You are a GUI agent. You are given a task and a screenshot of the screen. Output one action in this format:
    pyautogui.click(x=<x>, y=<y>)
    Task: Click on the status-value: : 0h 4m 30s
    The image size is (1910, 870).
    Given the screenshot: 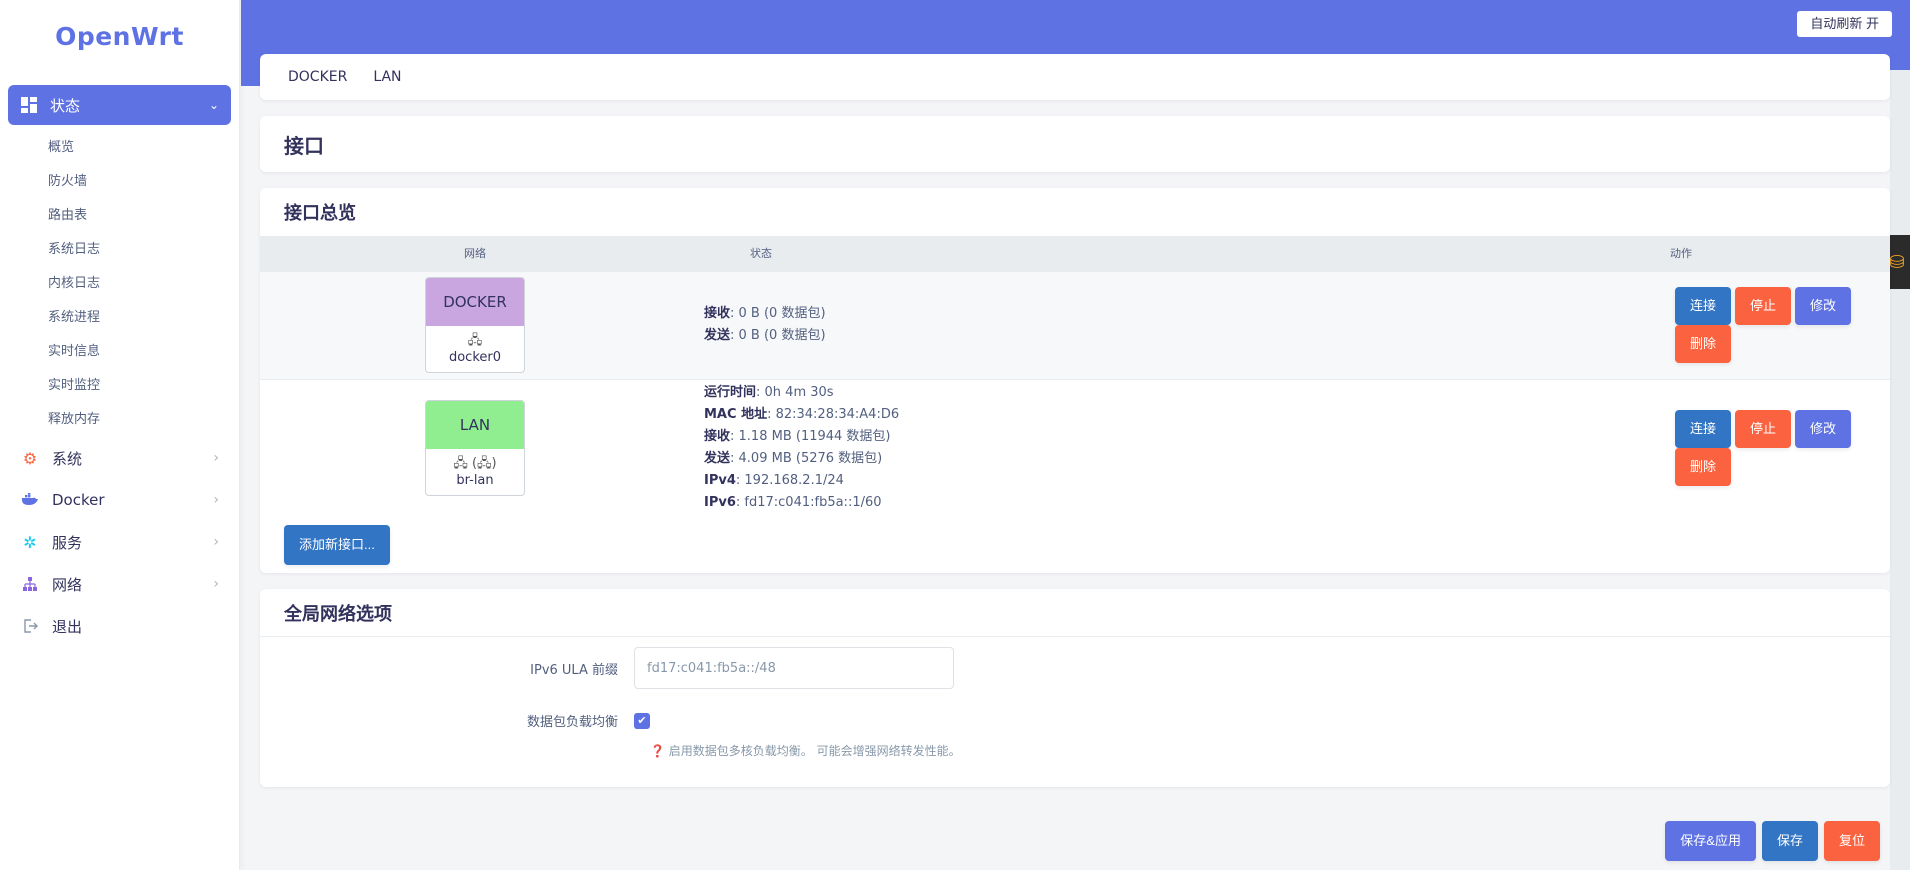 What is the action you would take?
    pyautogui.click(x=795, y=393)
    